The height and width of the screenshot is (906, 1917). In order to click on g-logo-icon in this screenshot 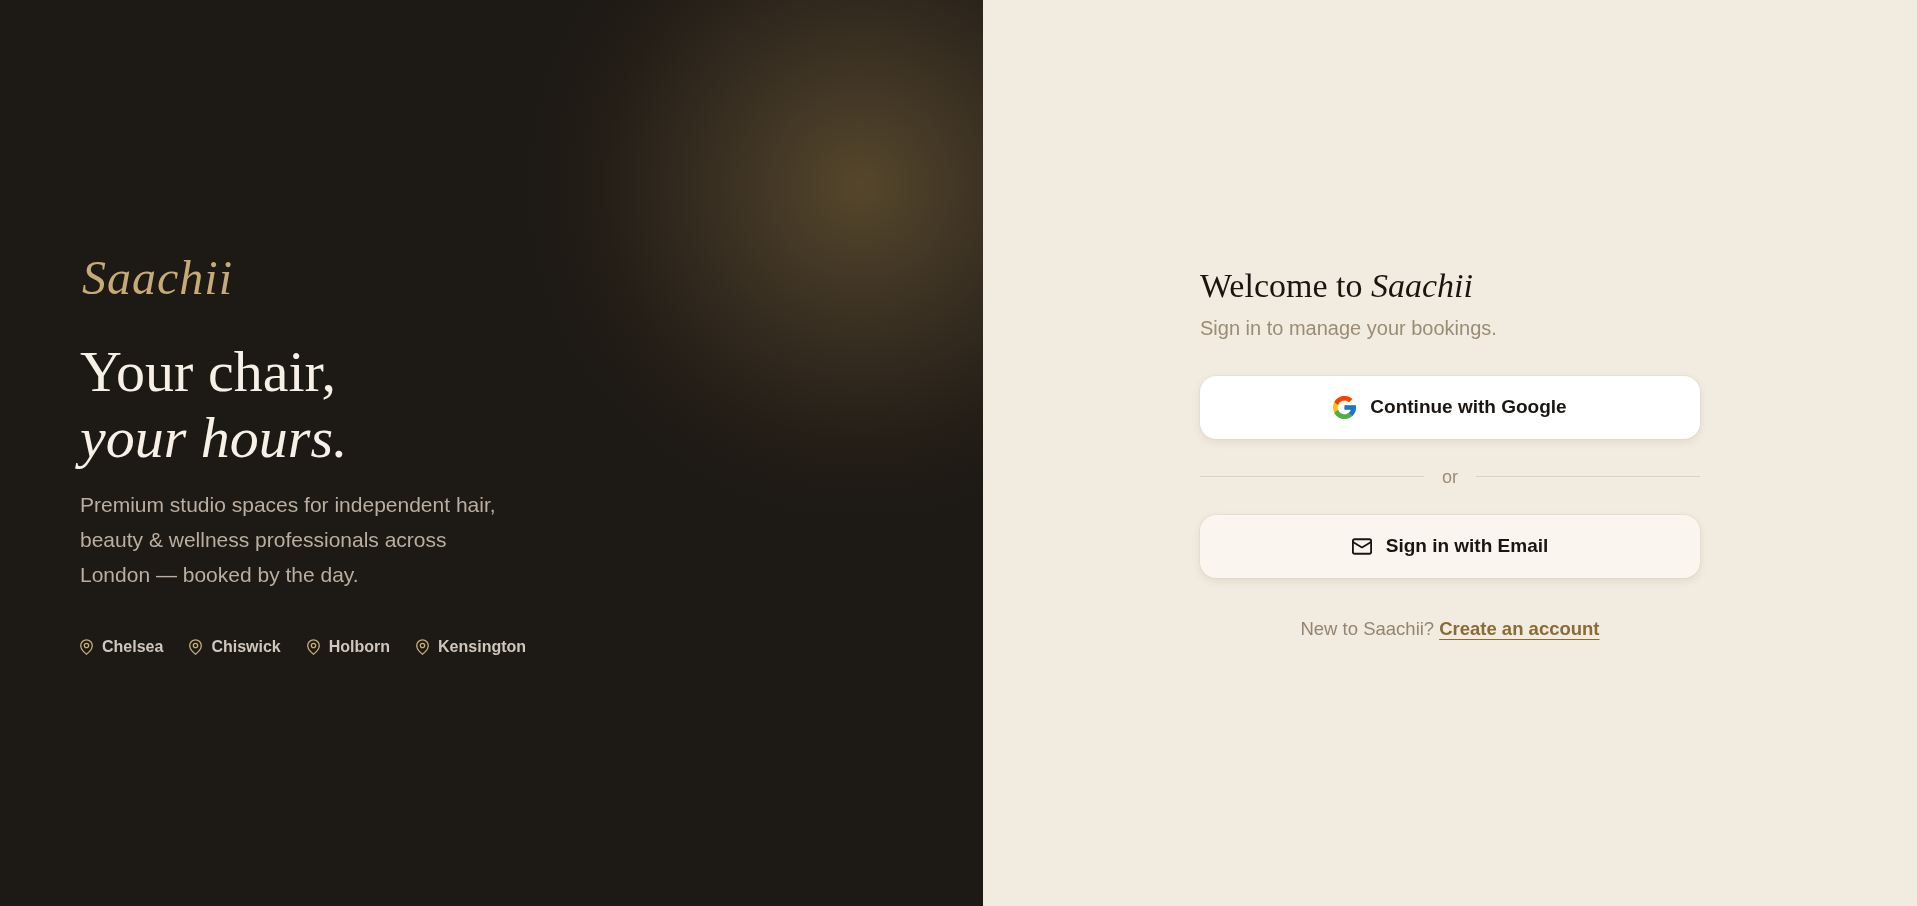, I will do `click(1345, 407)`.